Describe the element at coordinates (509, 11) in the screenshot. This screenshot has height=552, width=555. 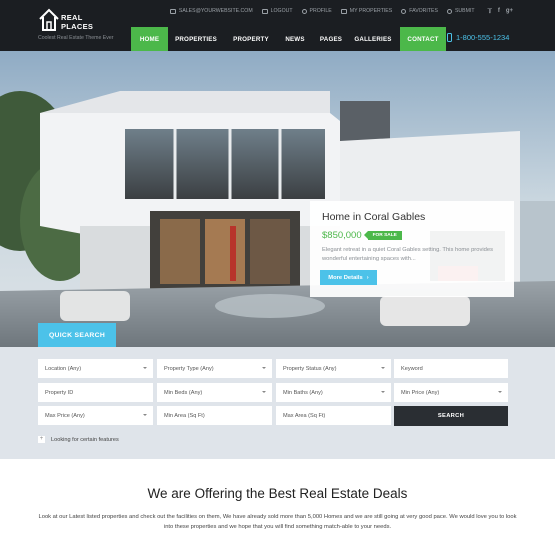
I see `google-plus-icon: g+` at that location.